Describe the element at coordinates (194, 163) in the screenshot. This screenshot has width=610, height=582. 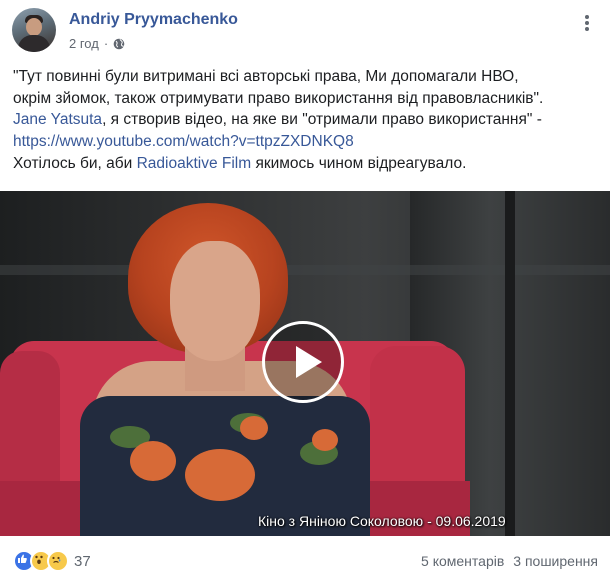
I see `mention-radioaktive-film: Radioaktive Film` at that location.